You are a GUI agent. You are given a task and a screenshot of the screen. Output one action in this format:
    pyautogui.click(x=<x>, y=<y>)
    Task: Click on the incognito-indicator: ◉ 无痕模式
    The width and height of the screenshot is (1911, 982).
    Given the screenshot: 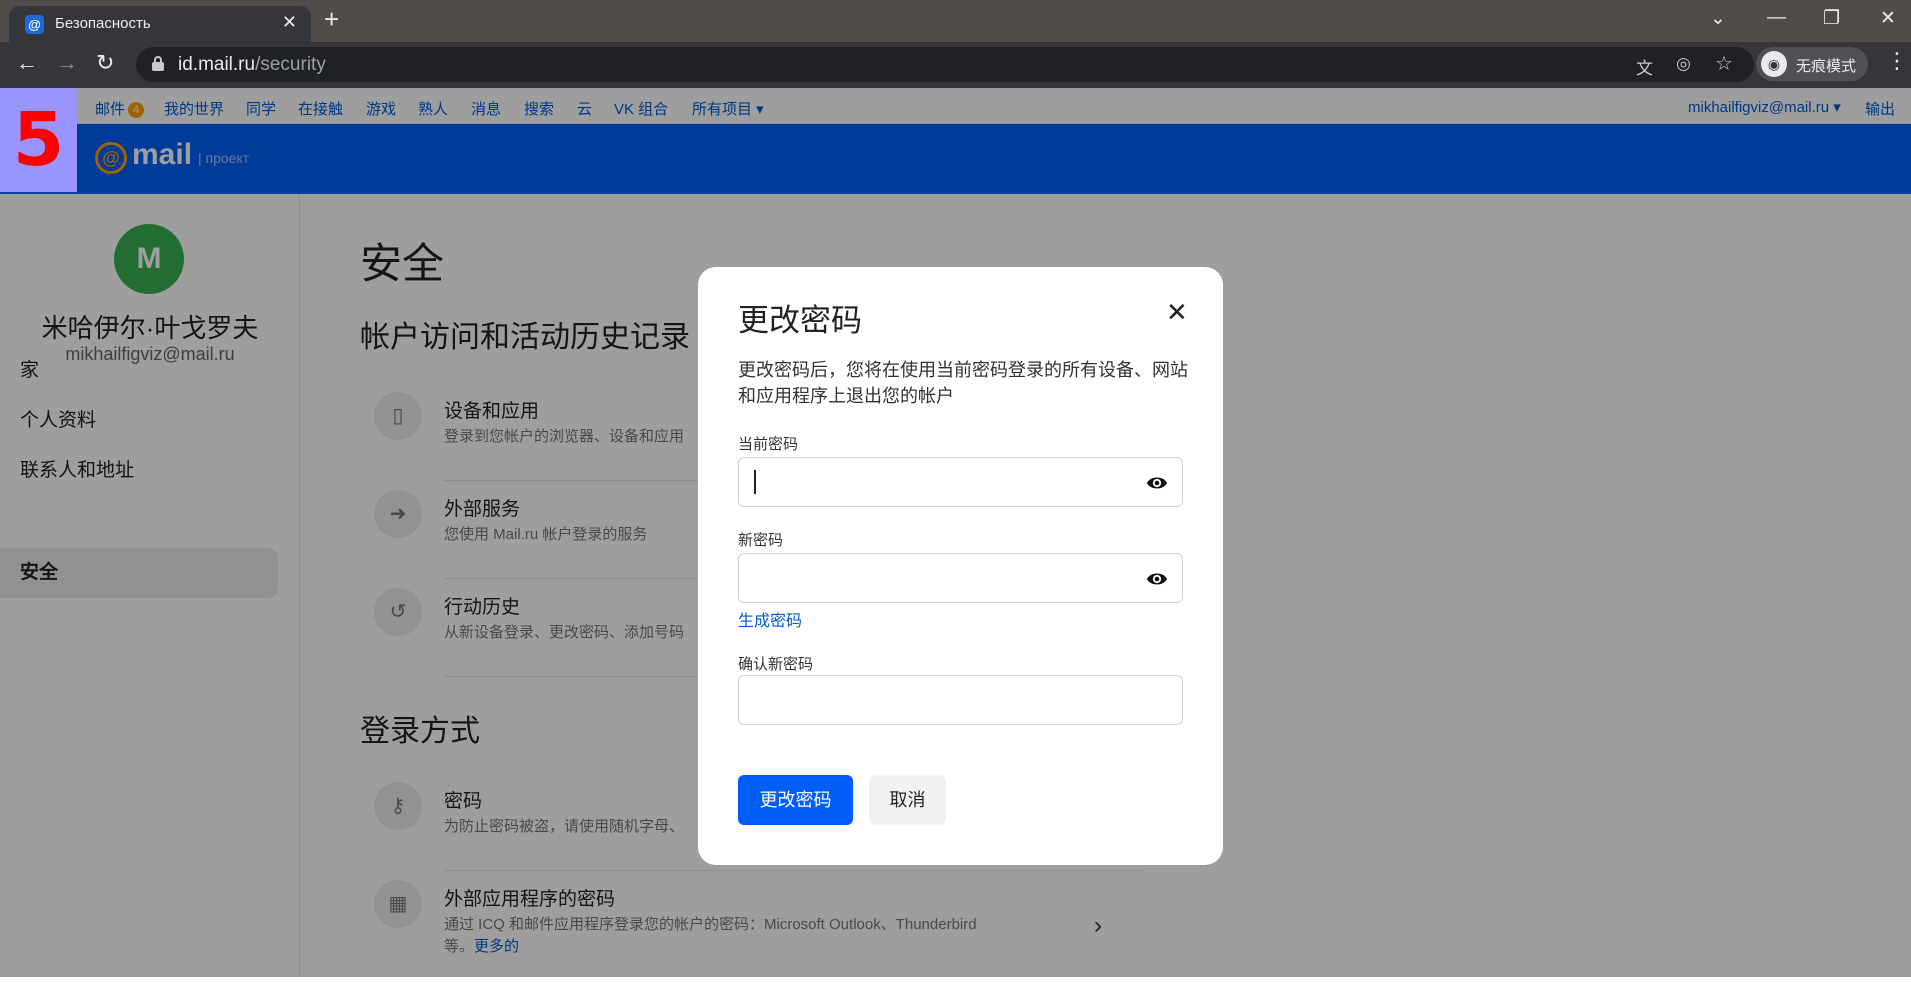 What is the action you would take?
    pyautogui.click(x=1812, y=64)
    